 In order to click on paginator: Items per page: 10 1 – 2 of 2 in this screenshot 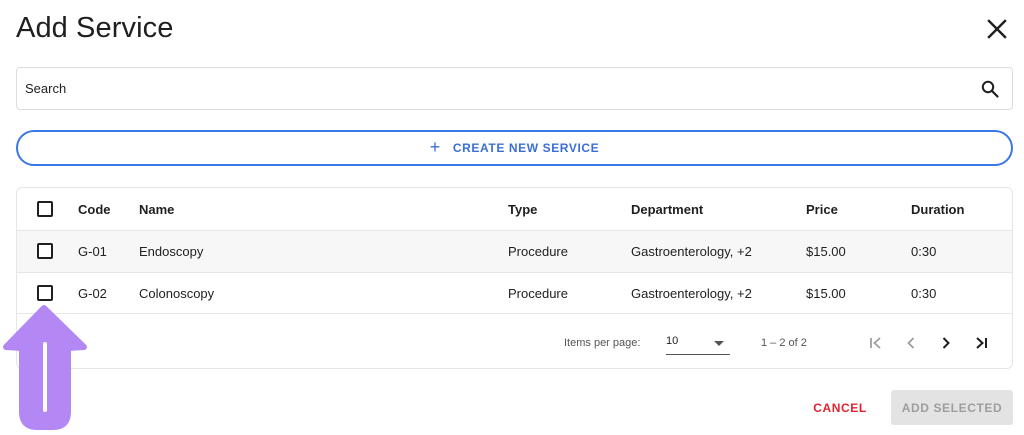, I will do `click(514, 341)`.